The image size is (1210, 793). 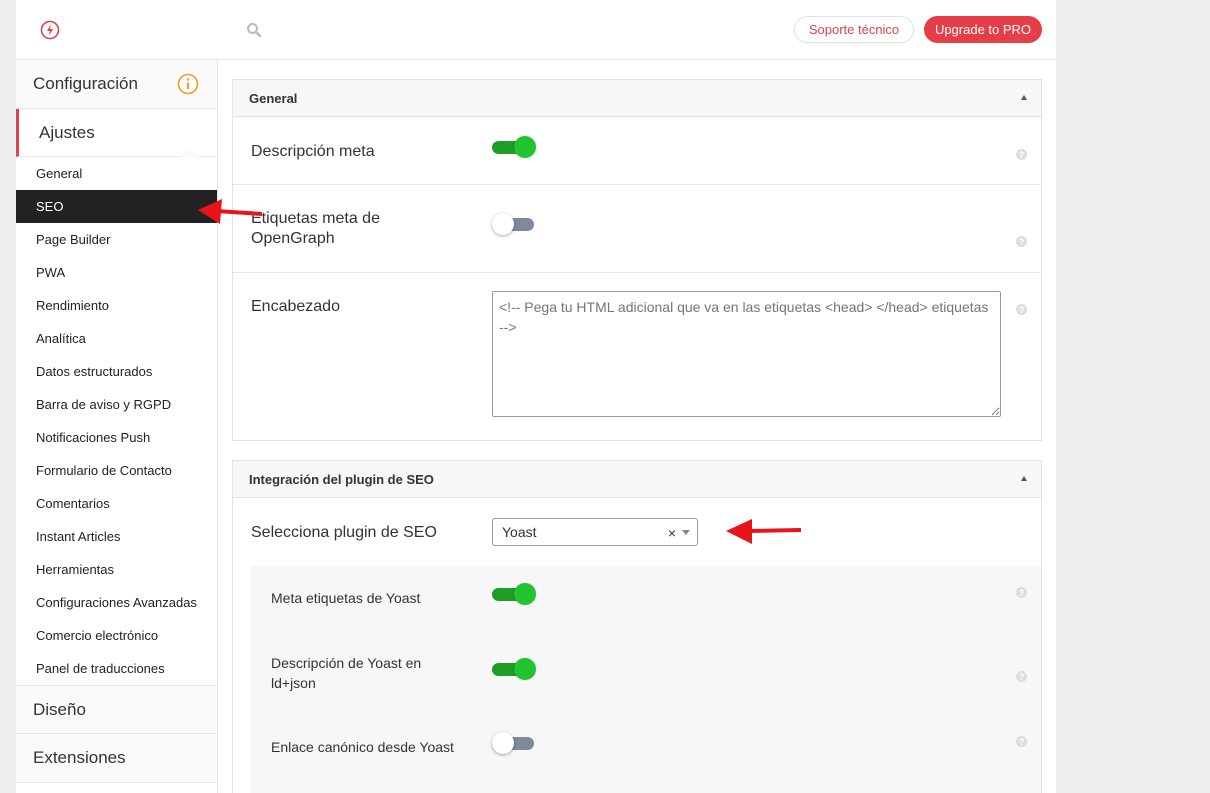 I want to click on sidebar-item-analítica: Analítica, so click(x=116, y=338).